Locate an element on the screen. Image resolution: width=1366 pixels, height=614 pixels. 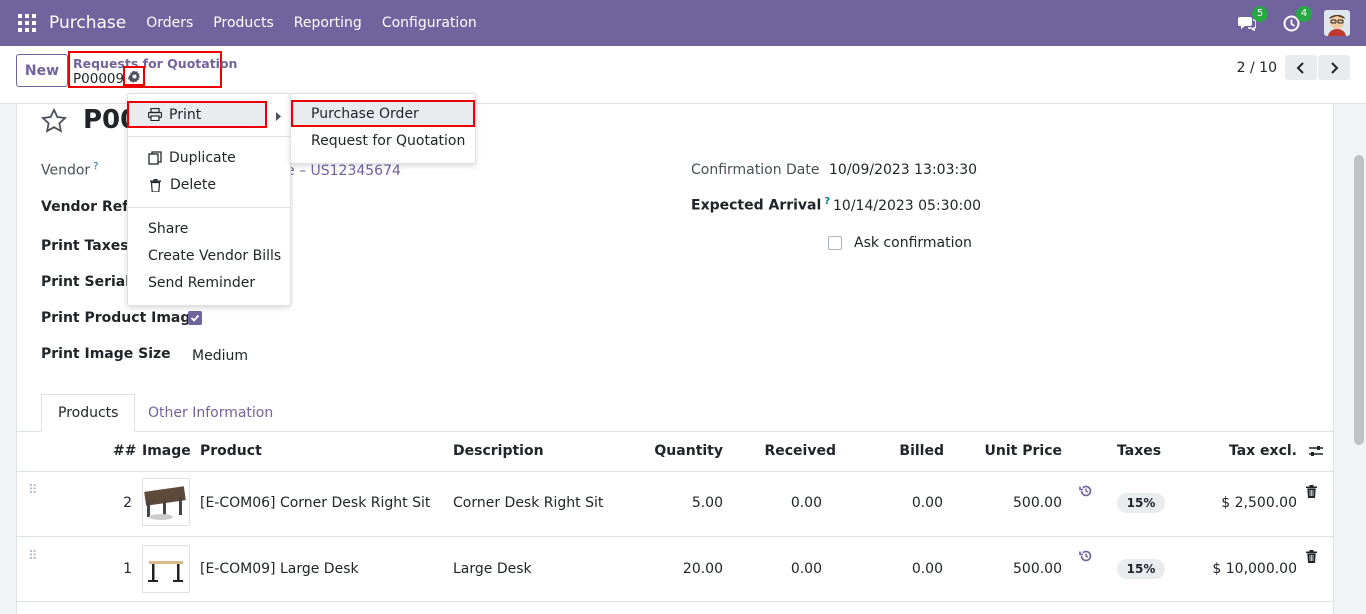
menu-item-create-vendor-bills: Create Vendor Bills is located at coordinates (214, 256).